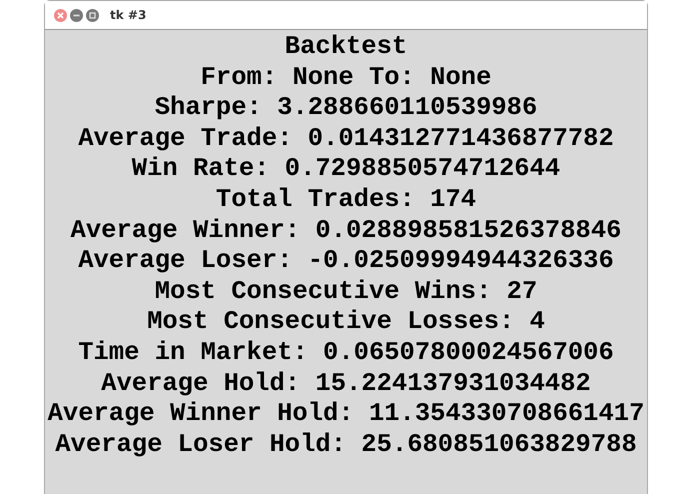 Image resolution: width=695 pixels, height=494 pixels. What do you see at coordinates (92, 15) in the screenshot?
I see `maximize-icon` at bounding box center [92, 15].